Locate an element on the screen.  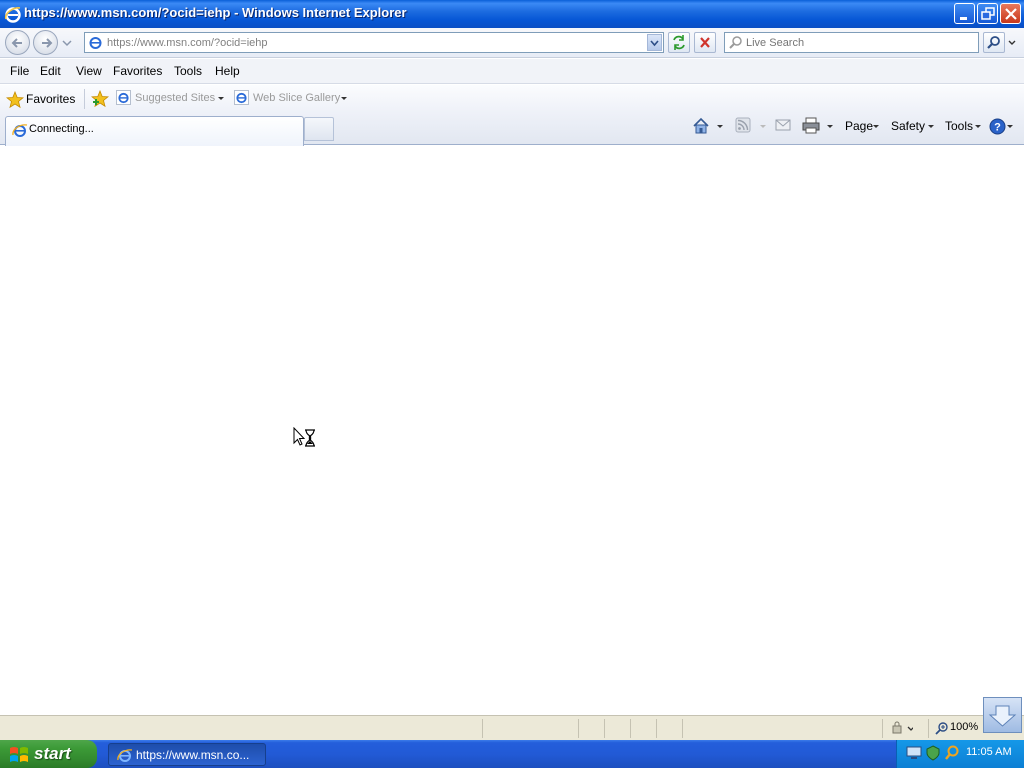
feeds-icon is located at coordinates (743, 125).